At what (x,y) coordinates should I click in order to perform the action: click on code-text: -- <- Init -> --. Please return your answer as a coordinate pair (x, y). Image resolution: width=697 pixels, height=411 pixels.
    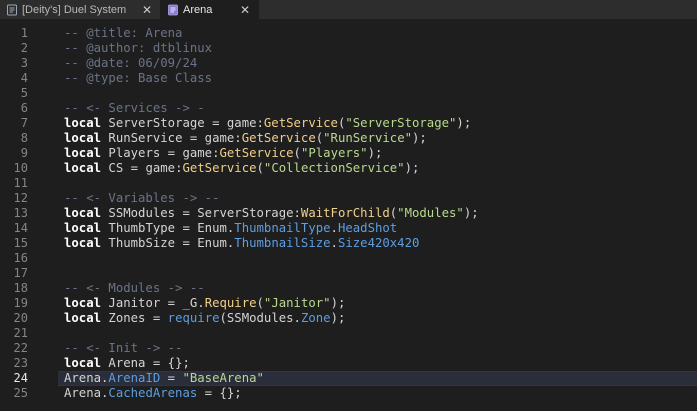
    Looking at the image, I should click on (123, 348).